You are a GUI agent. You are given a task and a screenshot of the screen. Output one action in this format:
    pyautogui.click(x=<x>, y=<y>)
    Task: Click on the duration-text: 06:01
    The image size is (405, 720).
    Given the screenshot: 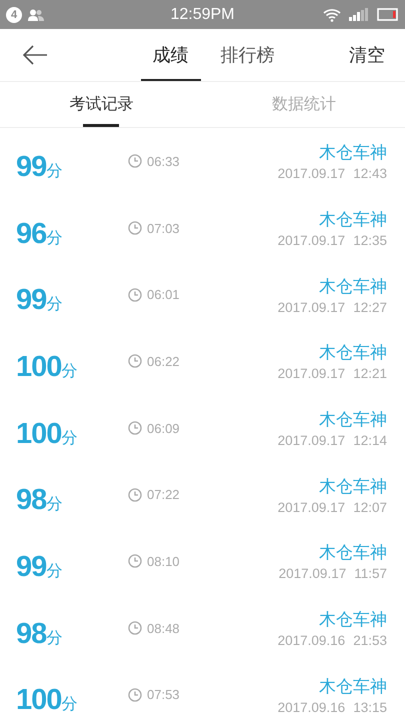 What is the action you would take?
    pyautogui.click(x=163, y=294)
    